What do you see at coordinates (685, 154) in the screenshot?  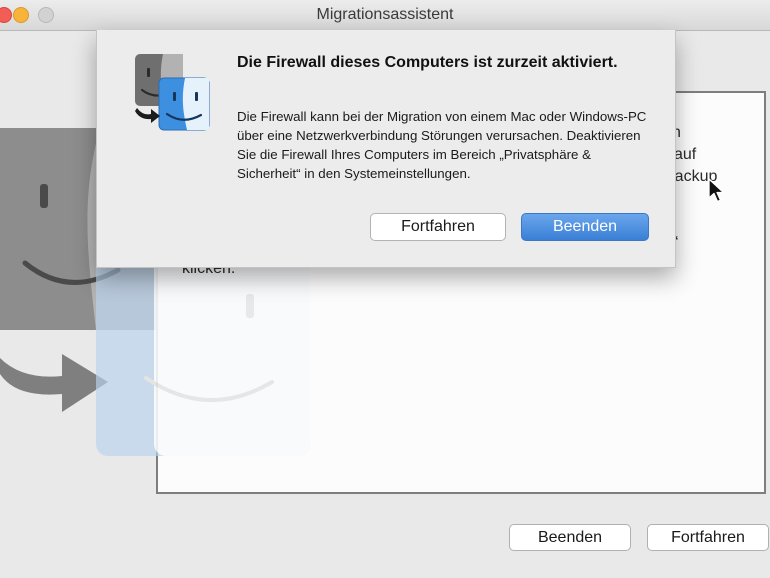 I see `partial-text-line: auf` at bounding box center [685, 154].